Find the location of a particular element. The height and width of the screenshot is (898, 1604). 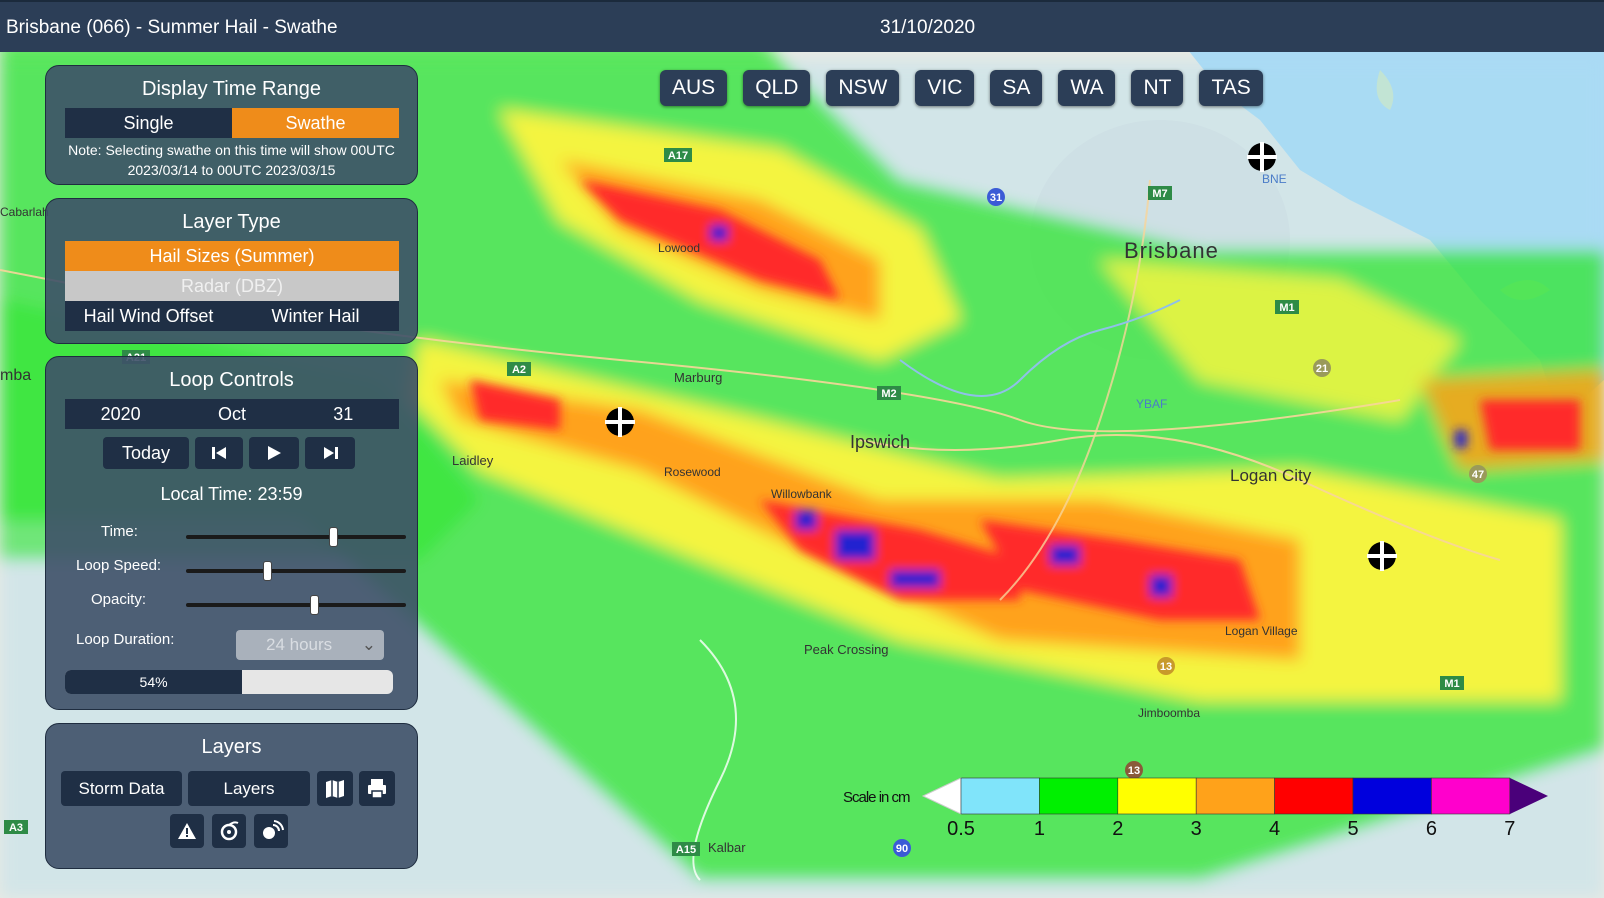

legend-tick: 4 is located at coordinates (1274, 827).